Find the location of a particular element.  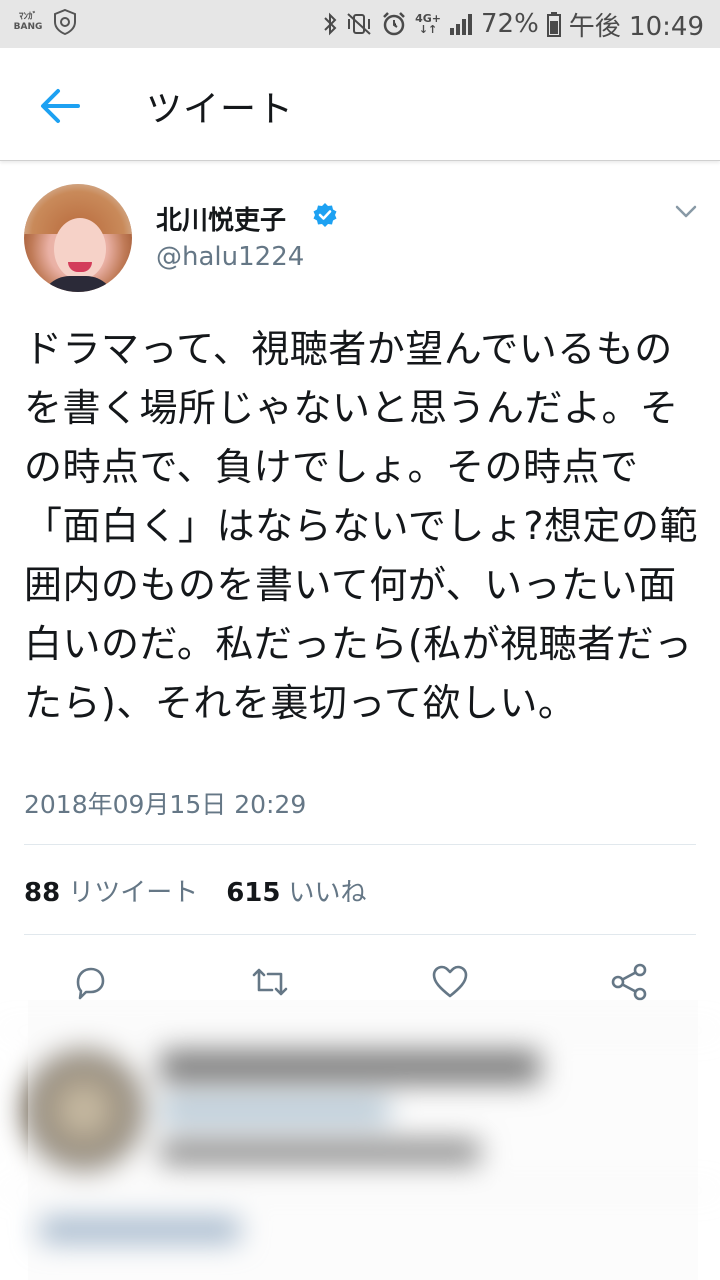

battery-icon is located at coordinates (553, 24).